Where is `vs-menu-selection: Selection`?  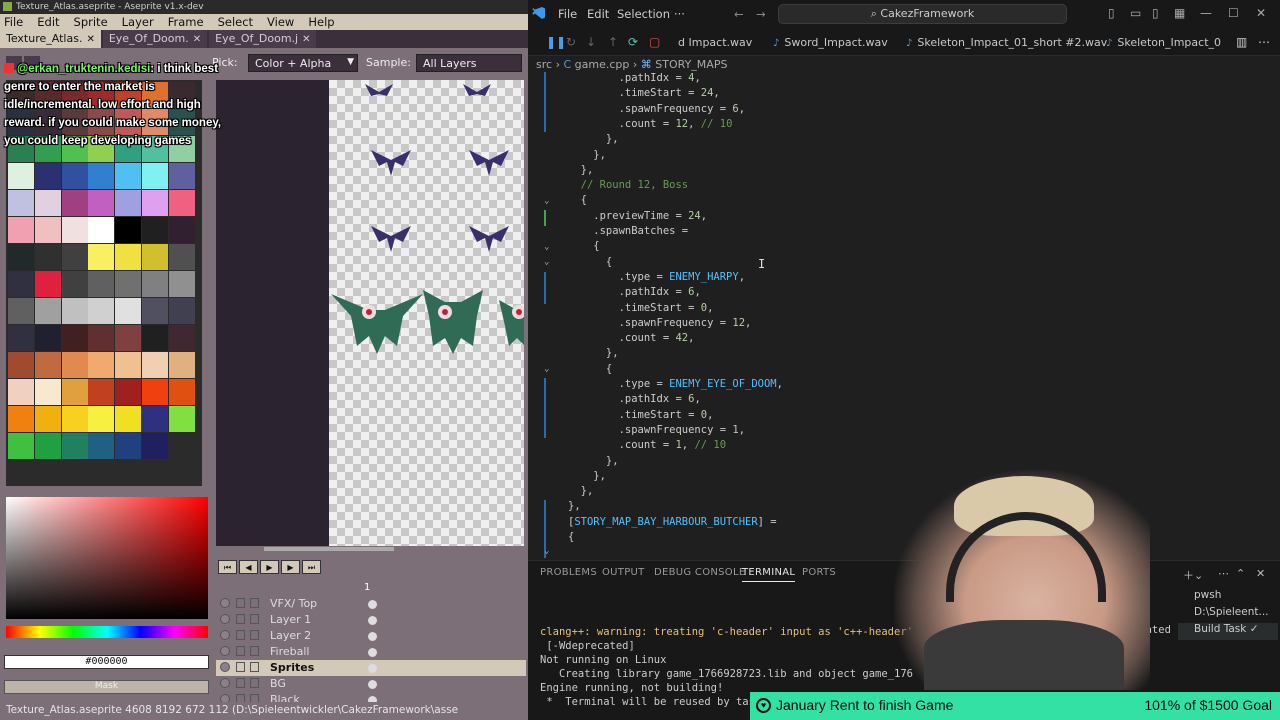
vs-menu-selection: Selection is located at coordinates (643, 14).